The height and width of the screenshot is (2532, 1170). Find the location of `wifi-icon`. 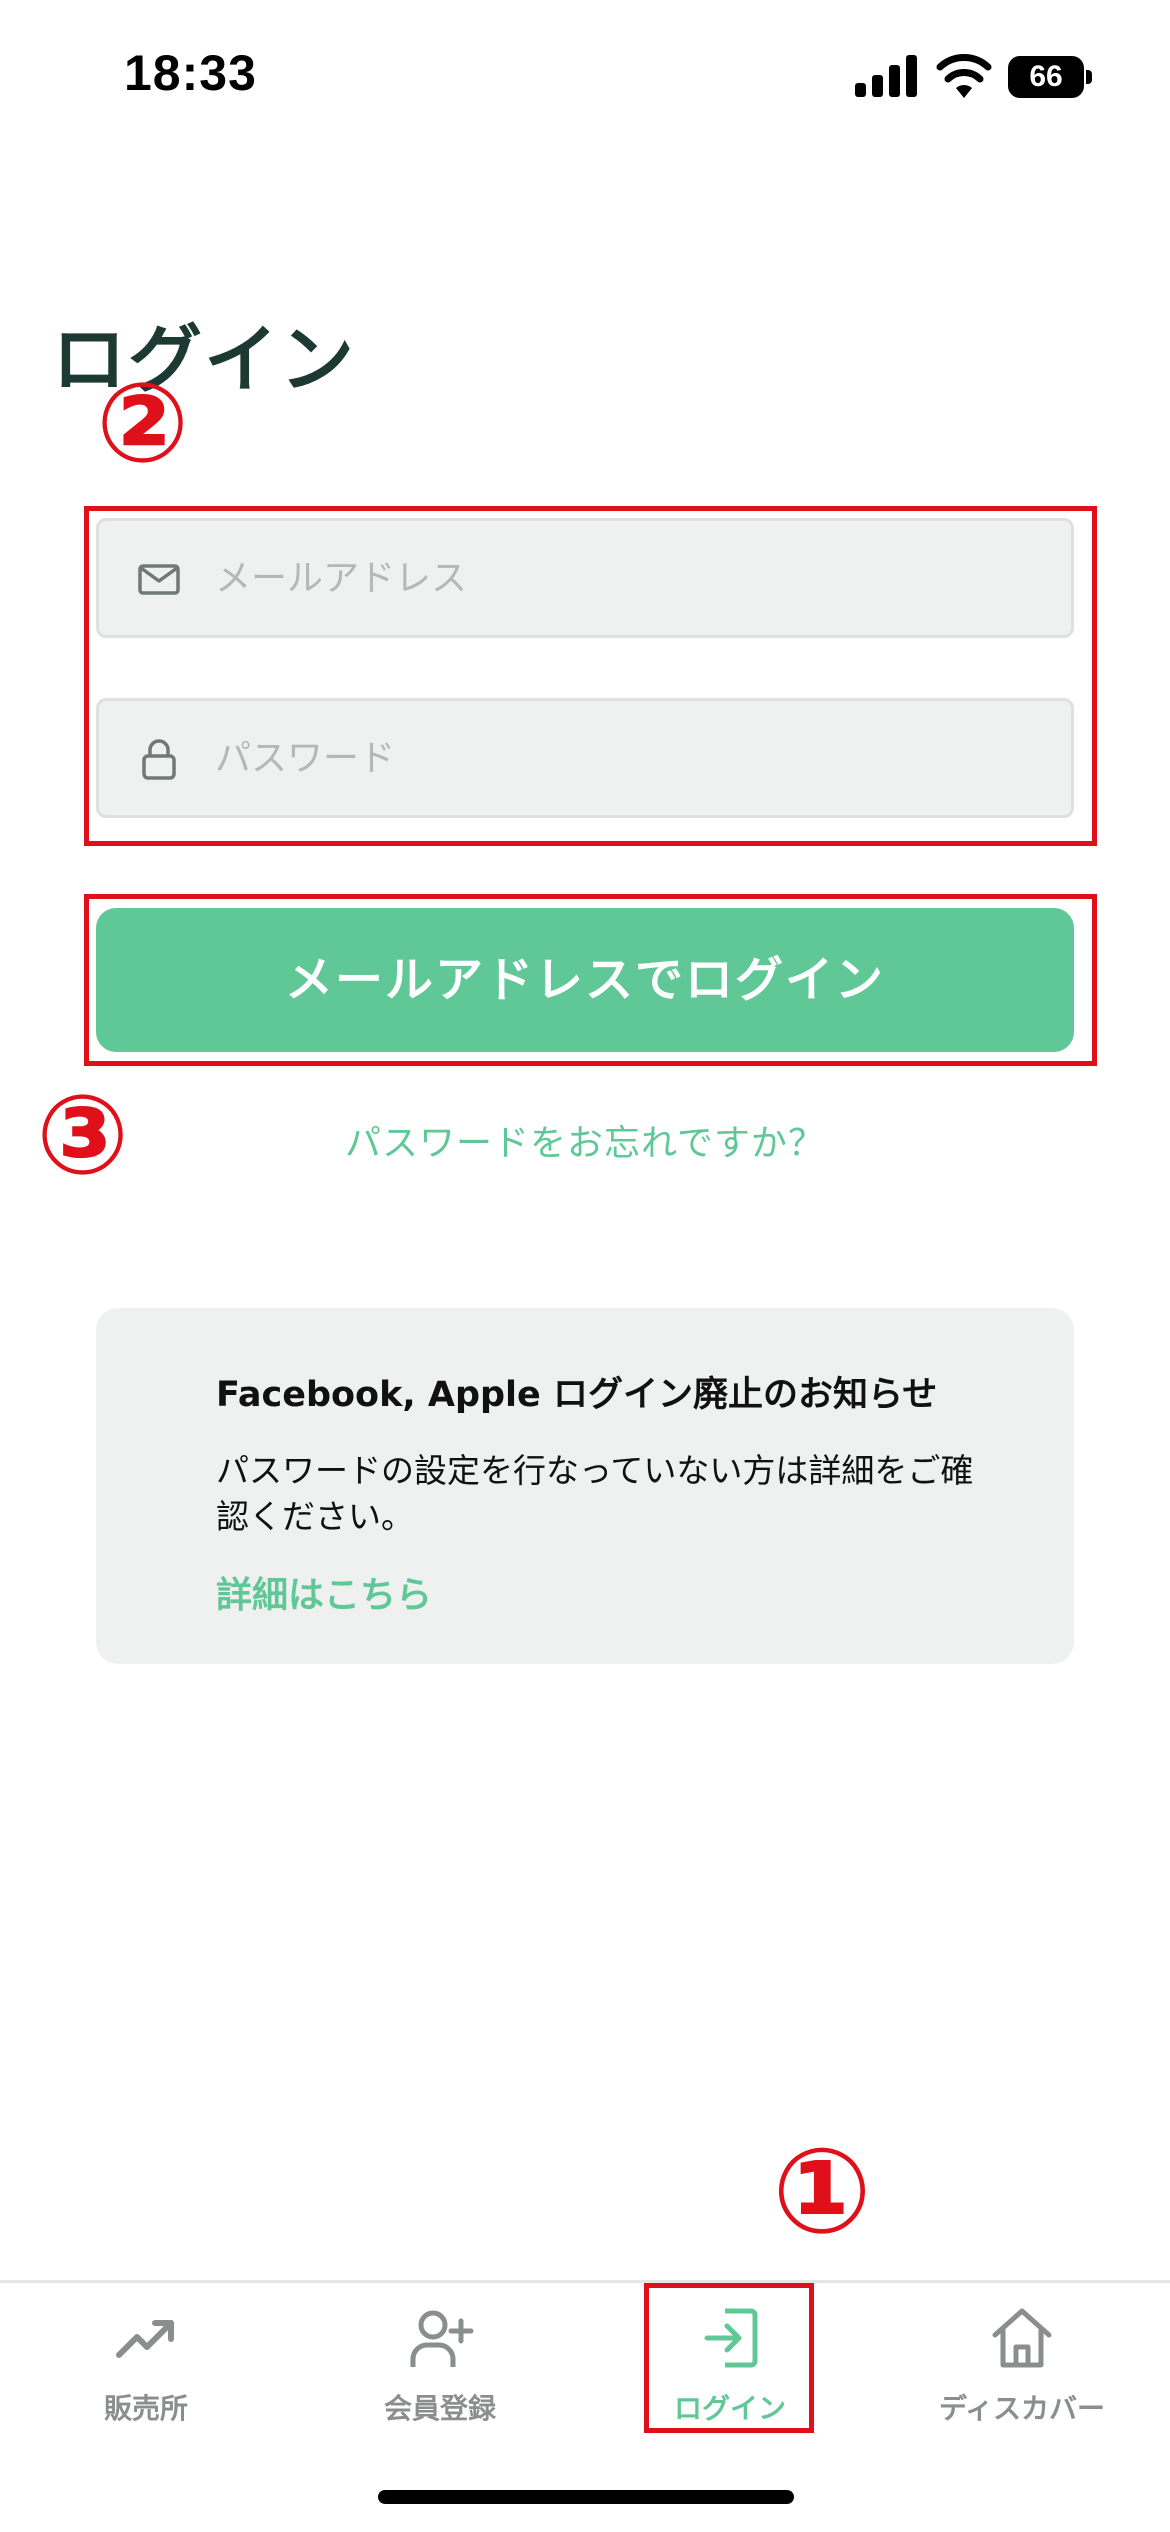

wifi-icon is located at coordinates (964, 76).